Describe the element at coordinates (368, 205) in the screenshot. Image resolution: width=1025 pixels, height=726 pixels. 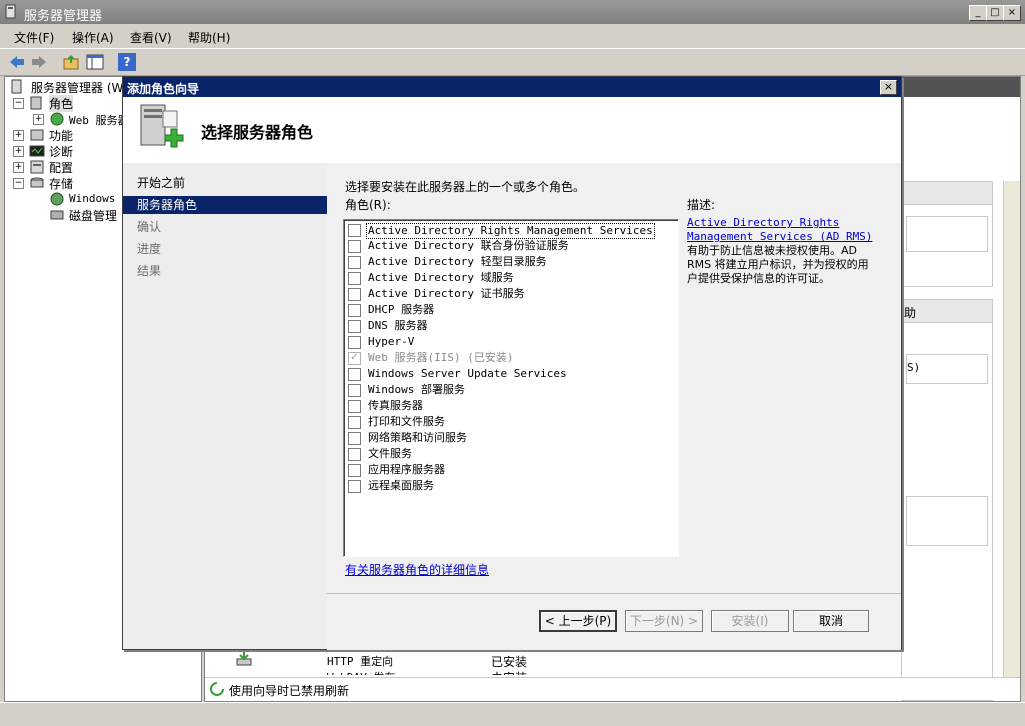
I see `roles-label: 角色(R):` at that location.